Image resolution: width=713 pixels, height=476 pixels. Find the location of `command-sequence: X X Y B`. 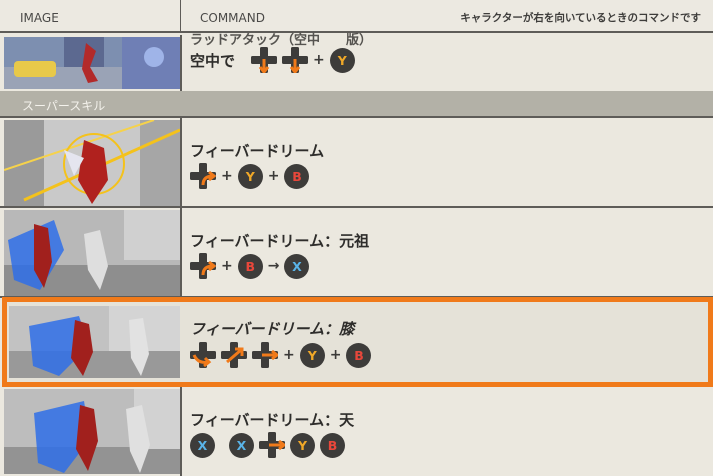

command-sequence: X X Y B is located at coordinates (267, 445).